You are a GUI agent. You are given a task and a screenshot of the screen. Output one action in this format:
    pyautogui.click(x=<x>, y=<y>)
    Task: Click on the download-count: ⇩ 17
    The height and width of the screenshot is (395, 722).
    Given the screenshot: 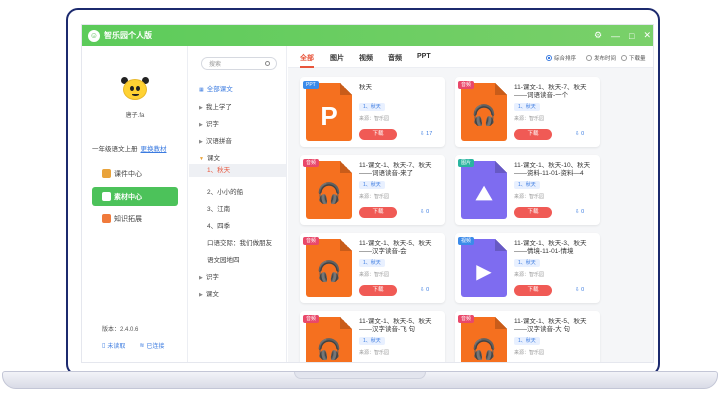 What is the action you would take?
    pyautogui.click(x=426, y=134)
    